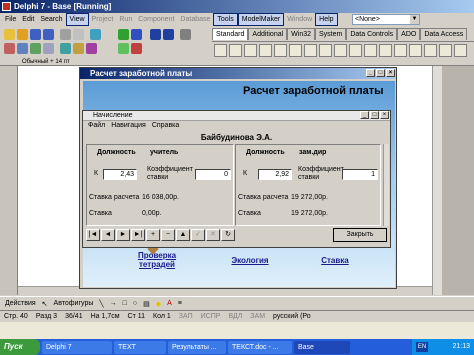 This screenshot has width=474, height=355. What do you see at coordinates (9, 34) in the screenshot?
I see `new-file-icon` at bounding box center [9, 34].